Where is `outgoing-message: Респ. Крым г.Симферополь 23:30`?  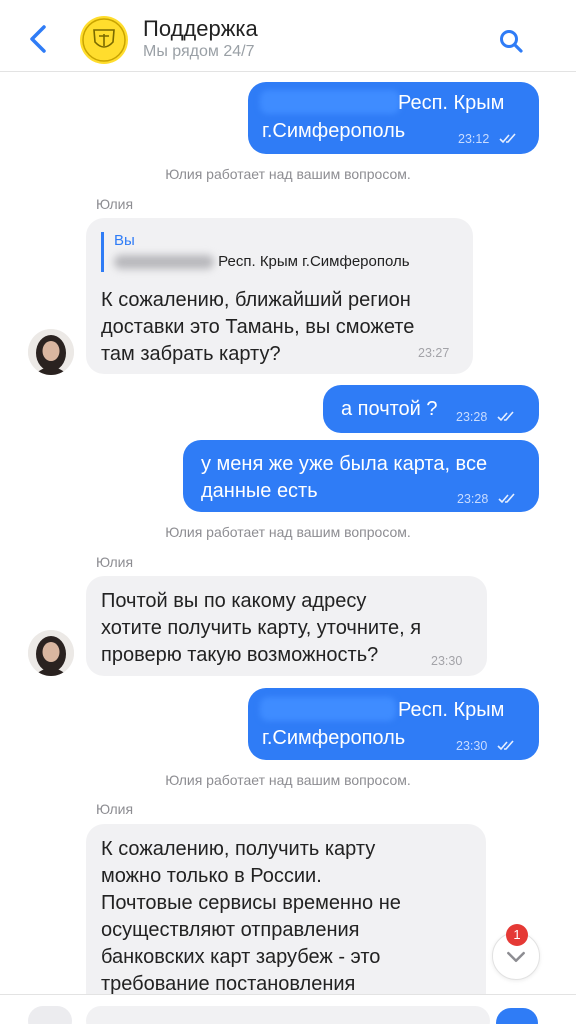 outgoing-message: Респ. Крым г.Симферополь 23:30 is located at coordinates (393, 724).